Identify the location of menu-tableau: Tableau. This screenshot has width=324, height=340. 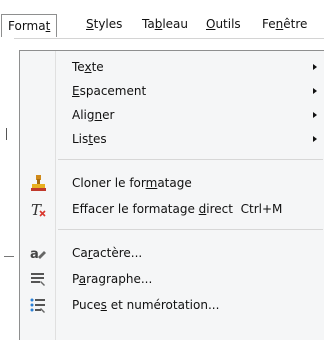
(165, 24).